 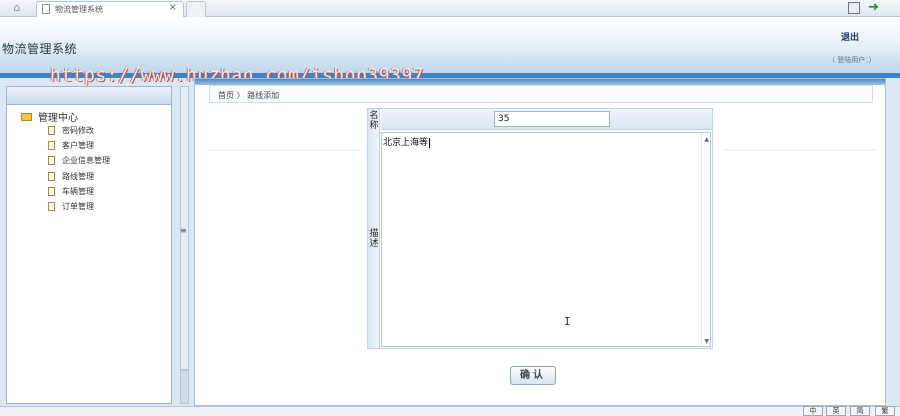 I want to click on tree-root: 管理中心, so click(x=49, y=116).